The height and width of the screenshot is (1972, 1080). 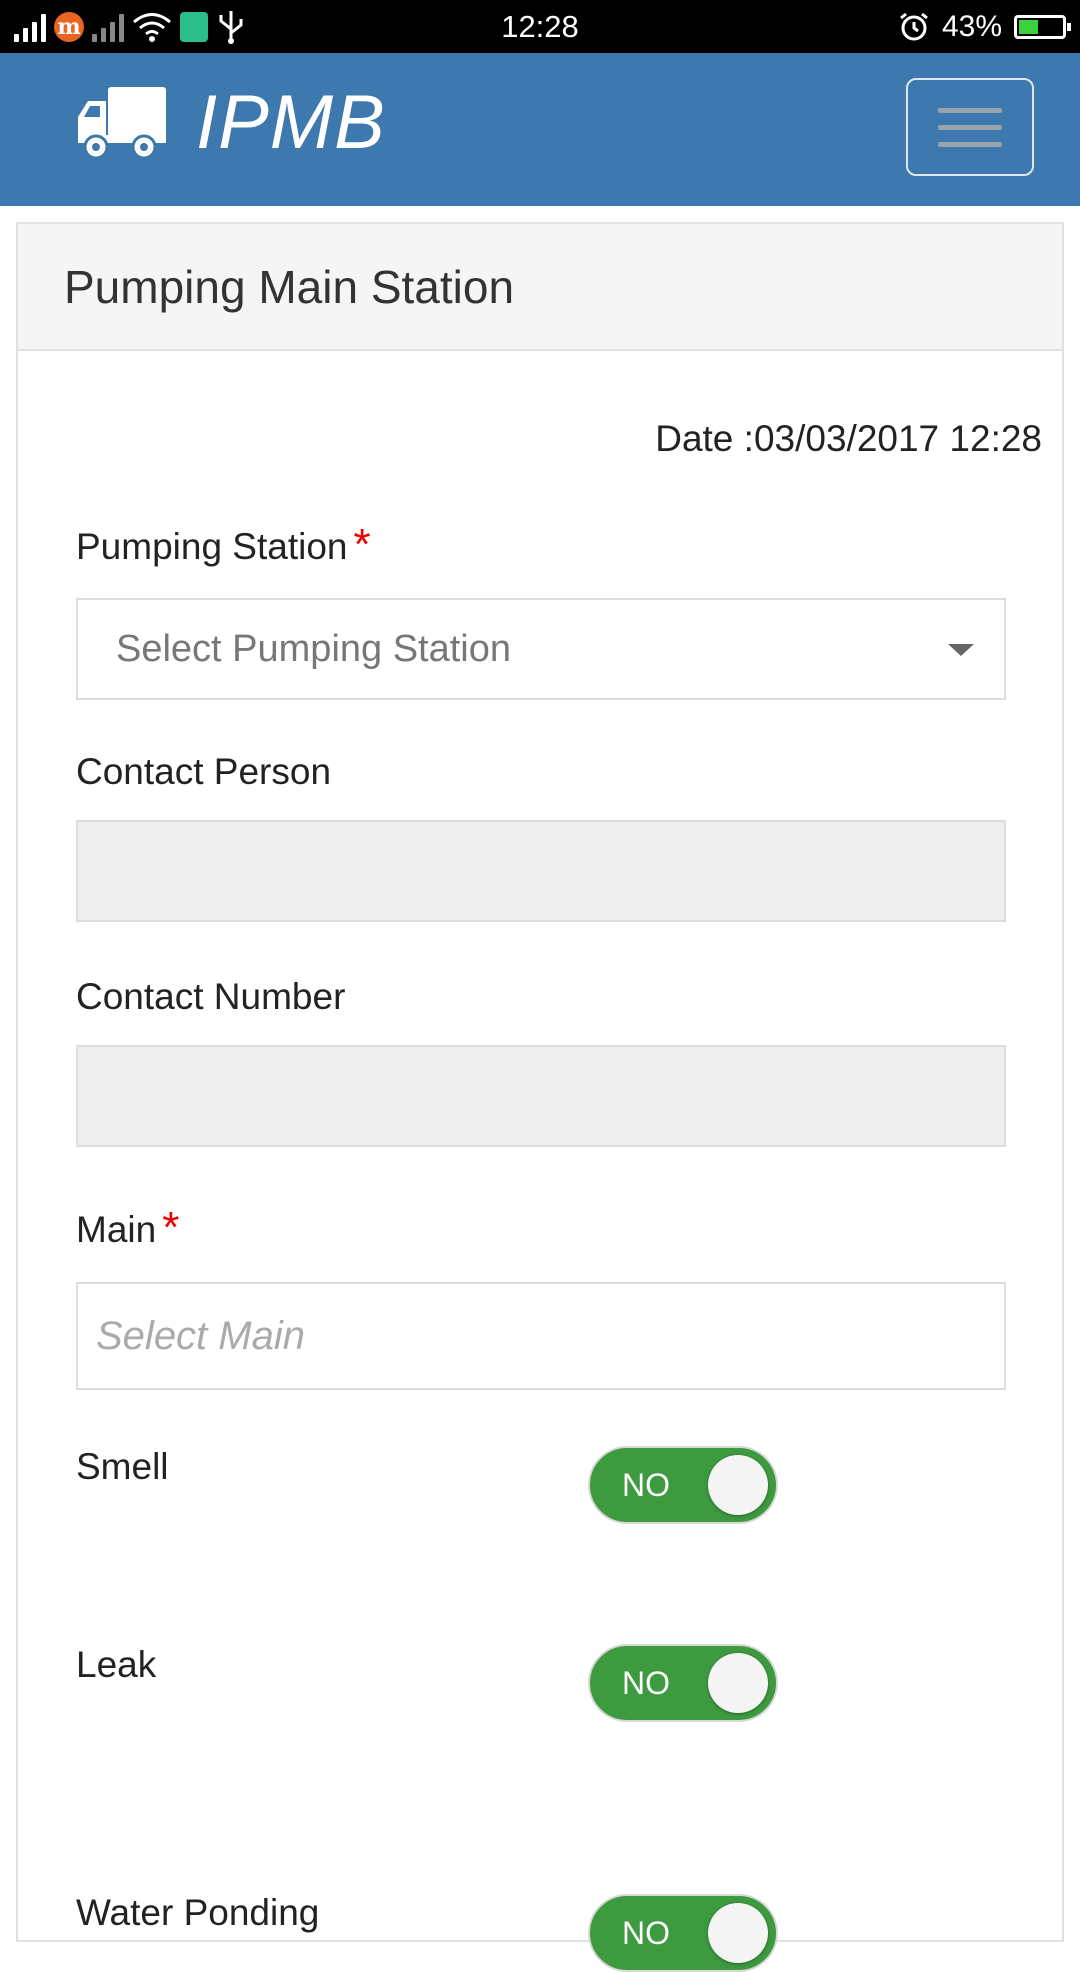 I want to click on water-ponding-toggle: NO, so click(x=683, y=1933).